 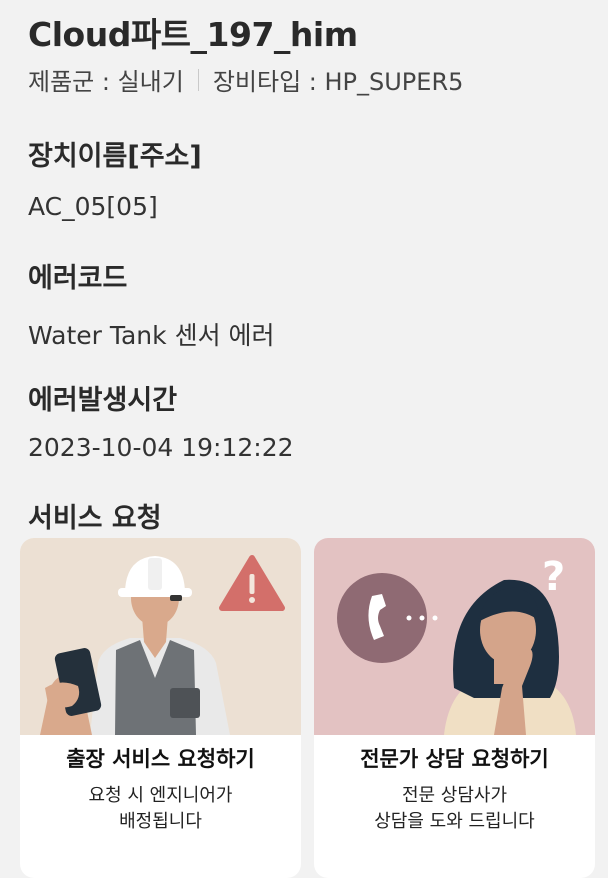 I want to click on error-time-label: 에러발생시간, so click(x=103, y=400).